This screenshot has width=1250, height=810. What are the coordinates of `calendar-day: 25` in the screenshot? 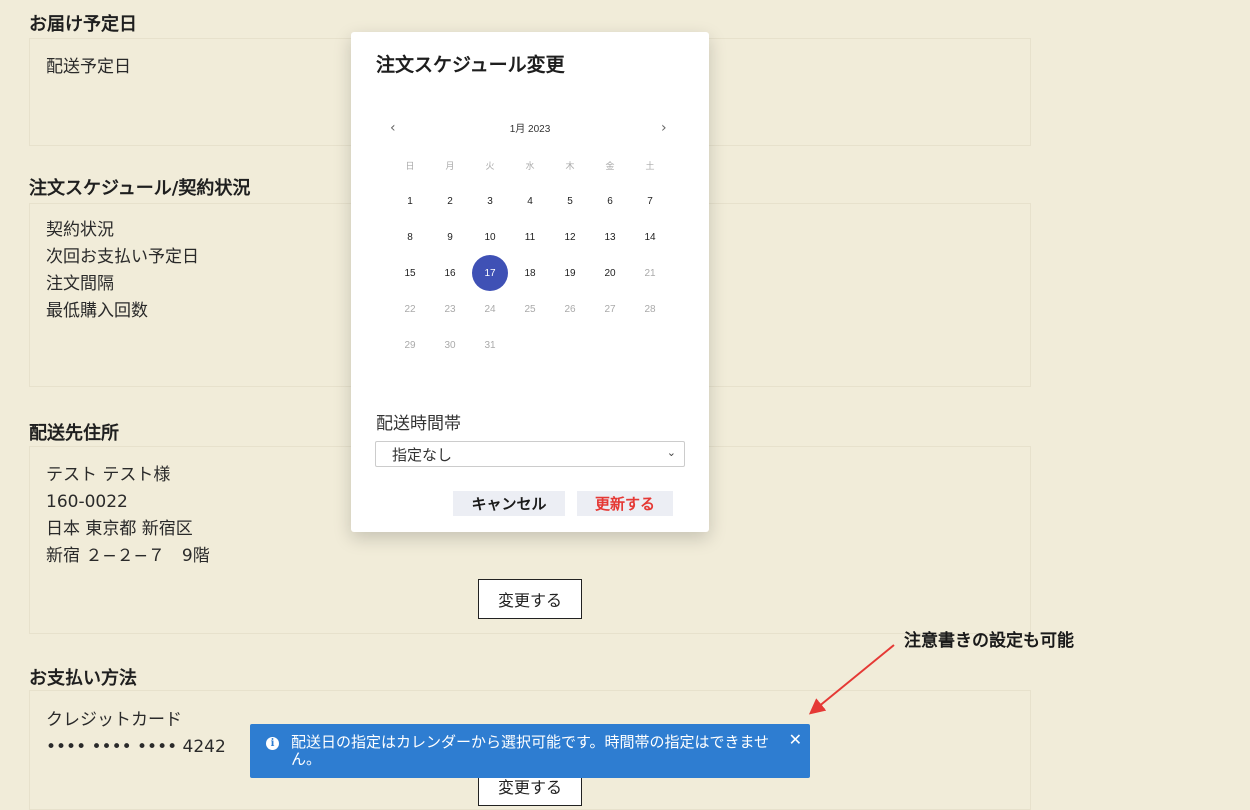 It's located at (530, 309).